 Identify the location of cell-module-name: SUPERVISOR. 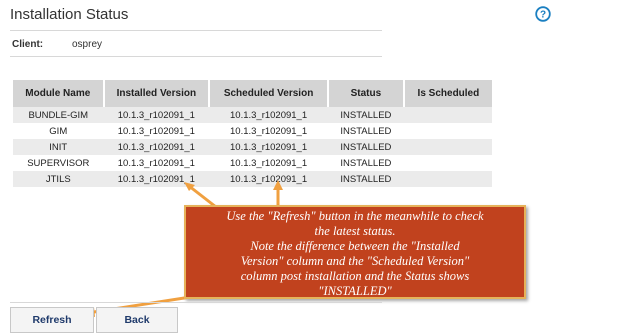
(58, 163).